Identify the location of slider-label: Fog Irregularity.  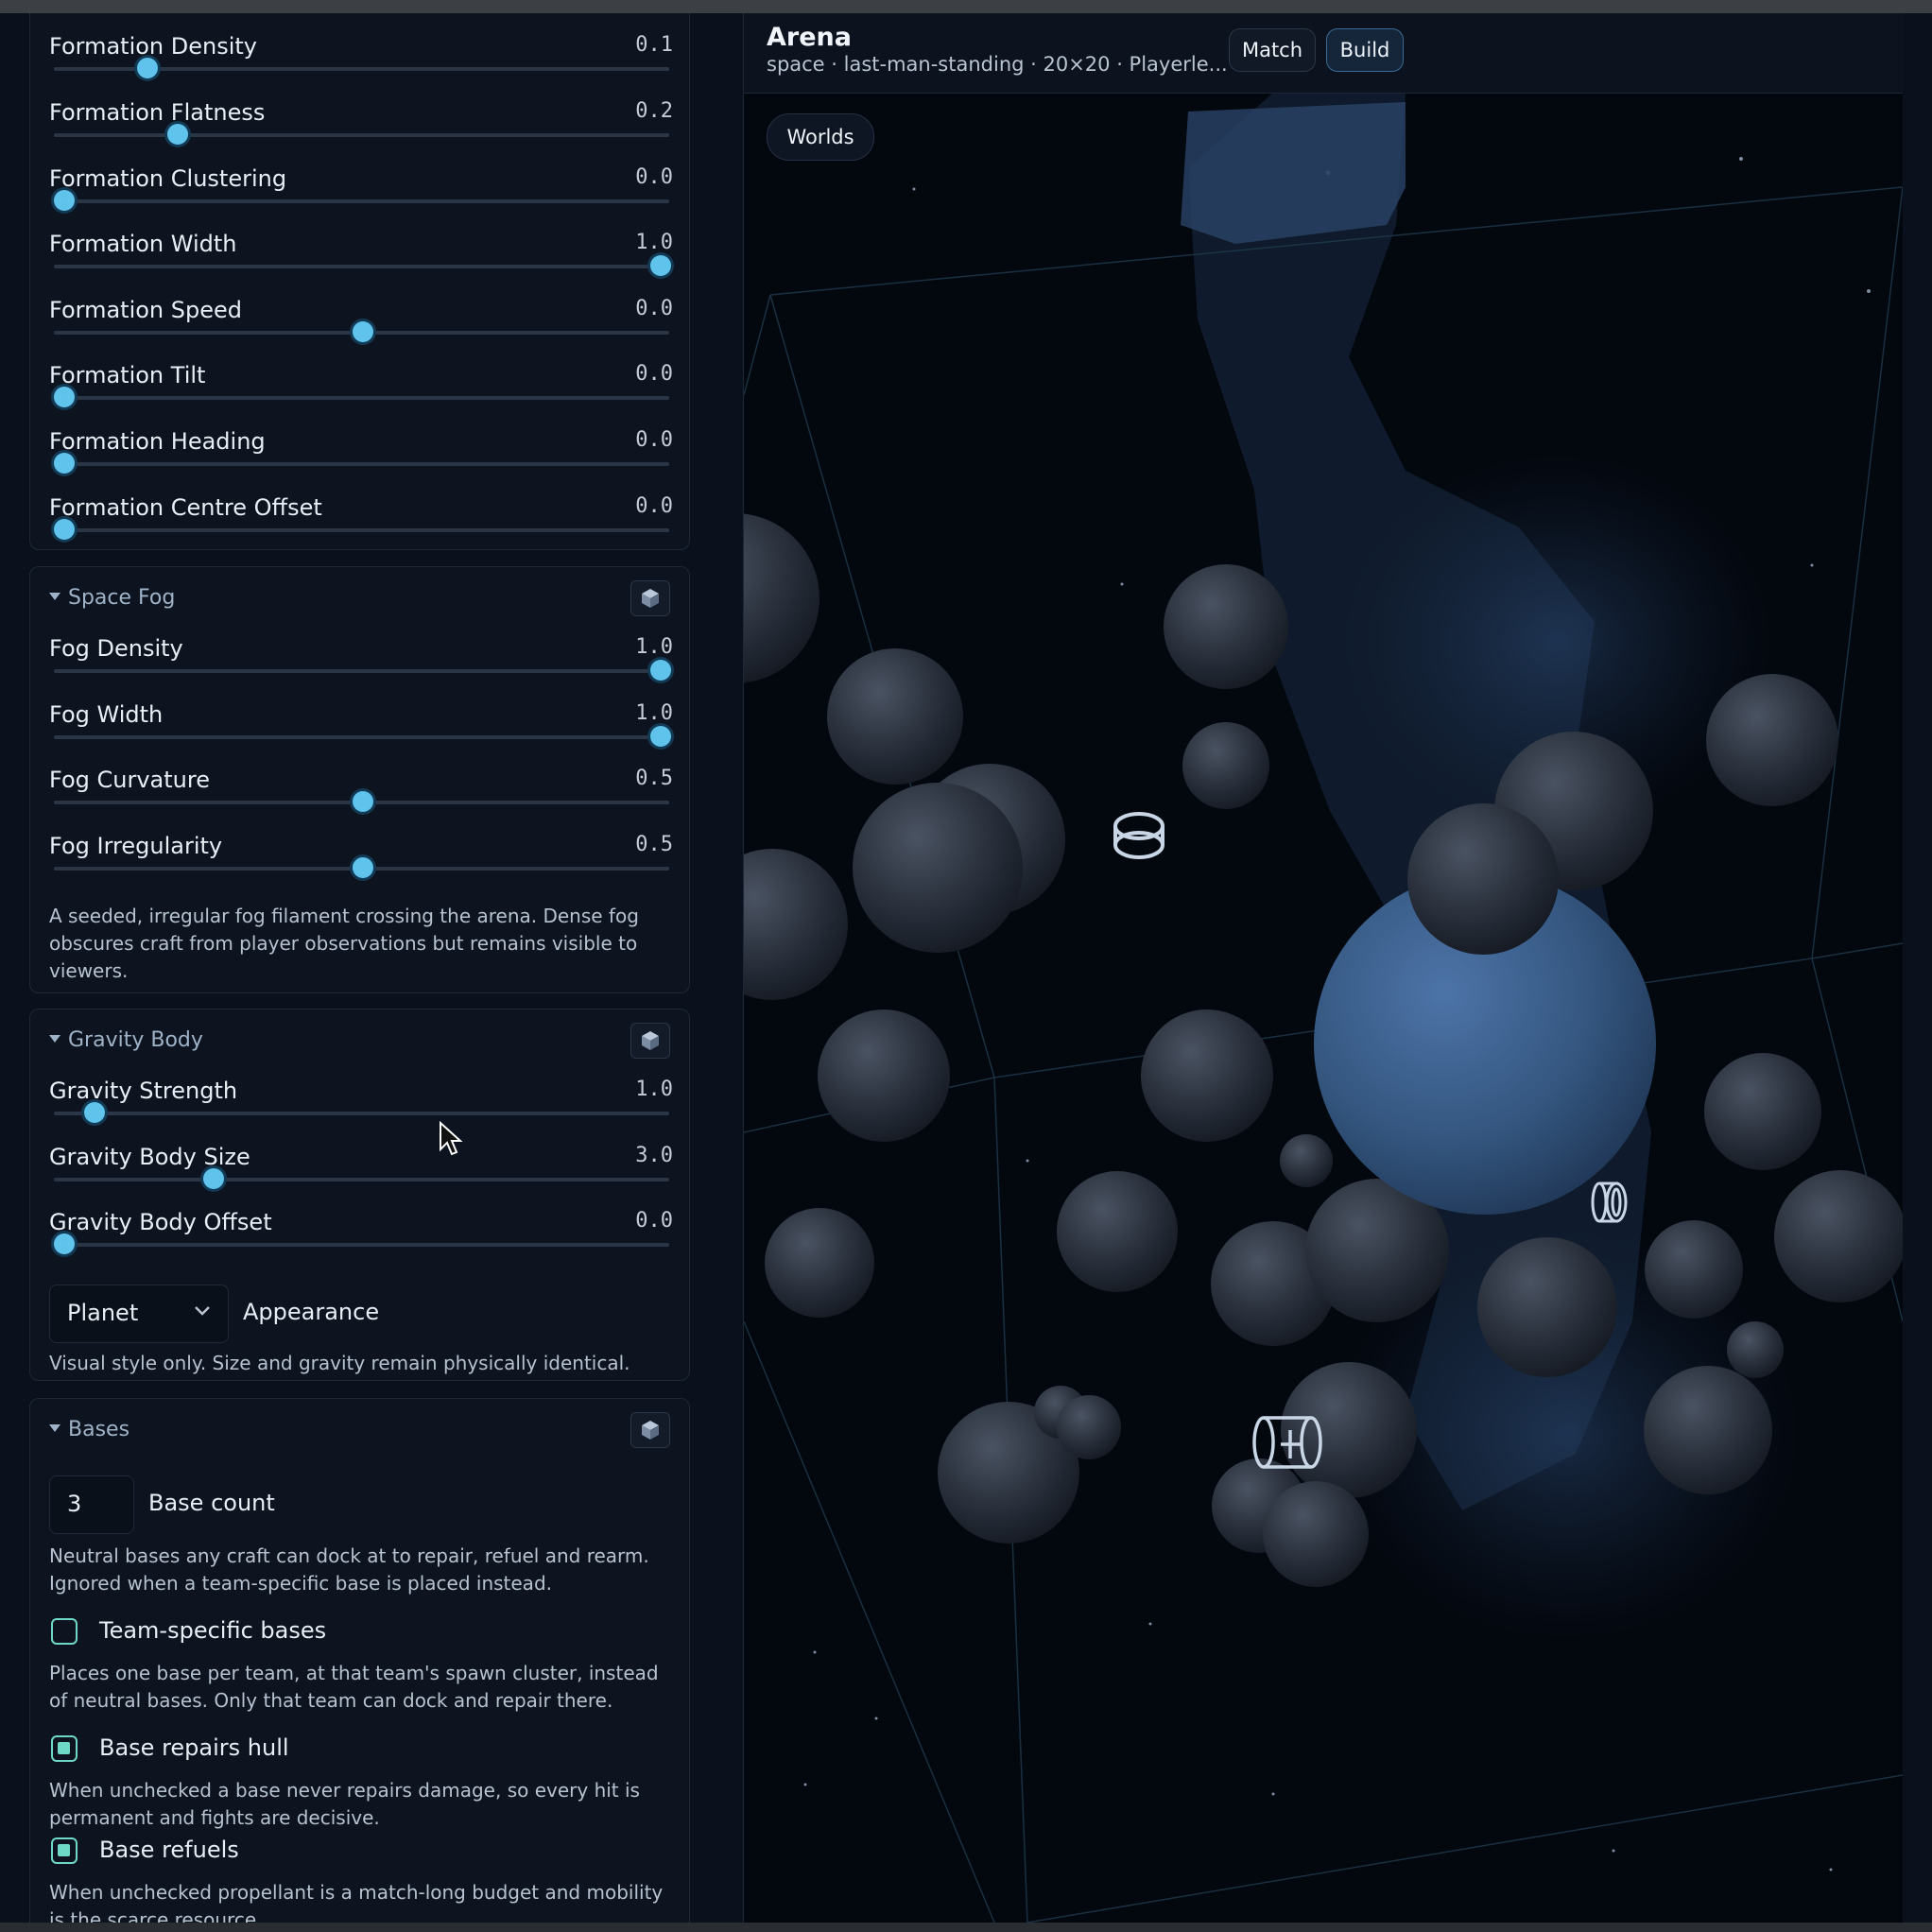
(136, 846).